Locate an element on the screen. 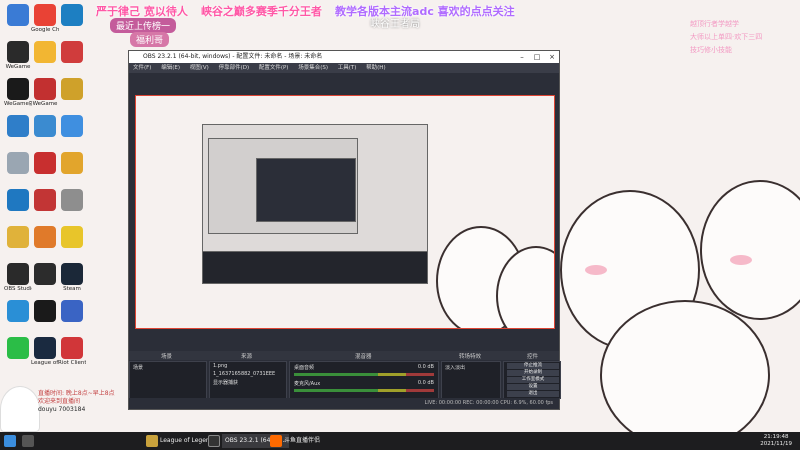 The image size is (800, 450). taskbar-item-douyu: 斗鱼直播伴侣 is located at coordinates (302, 441).